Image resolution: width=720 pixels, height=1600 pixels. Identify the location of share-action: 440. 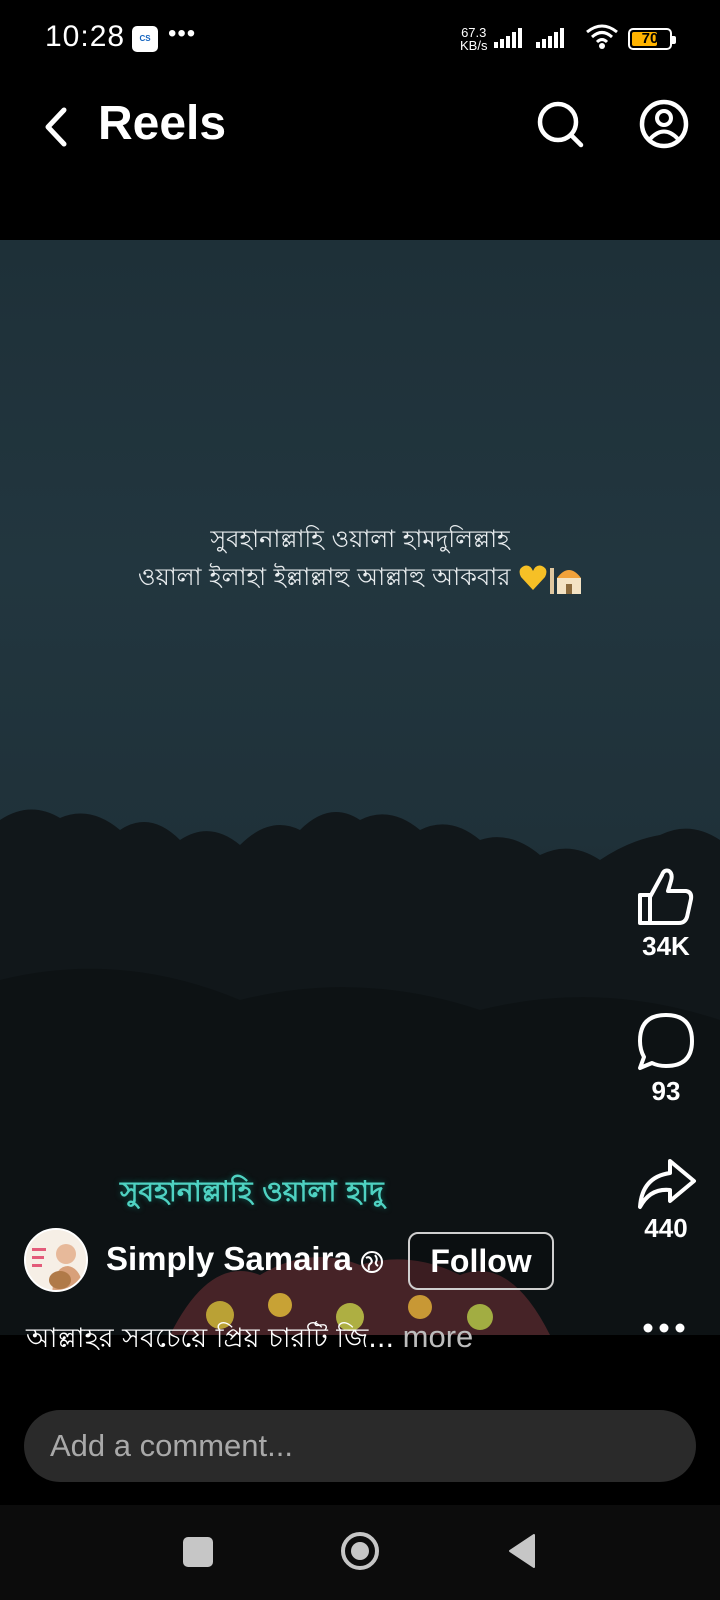
(666, 1199).